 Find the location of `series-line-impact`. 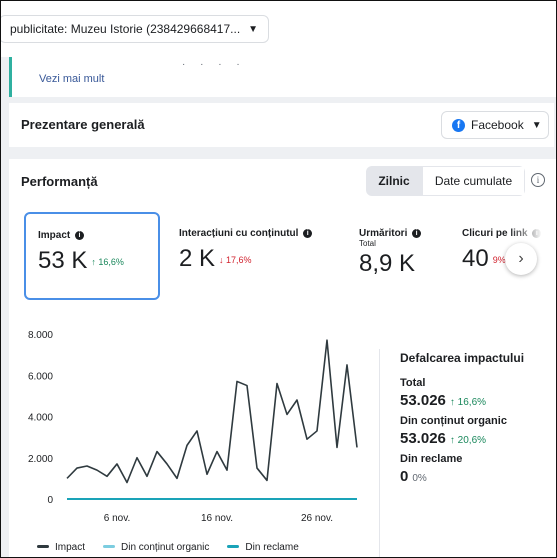

series-line-impact is located at coordinates (212, 411).